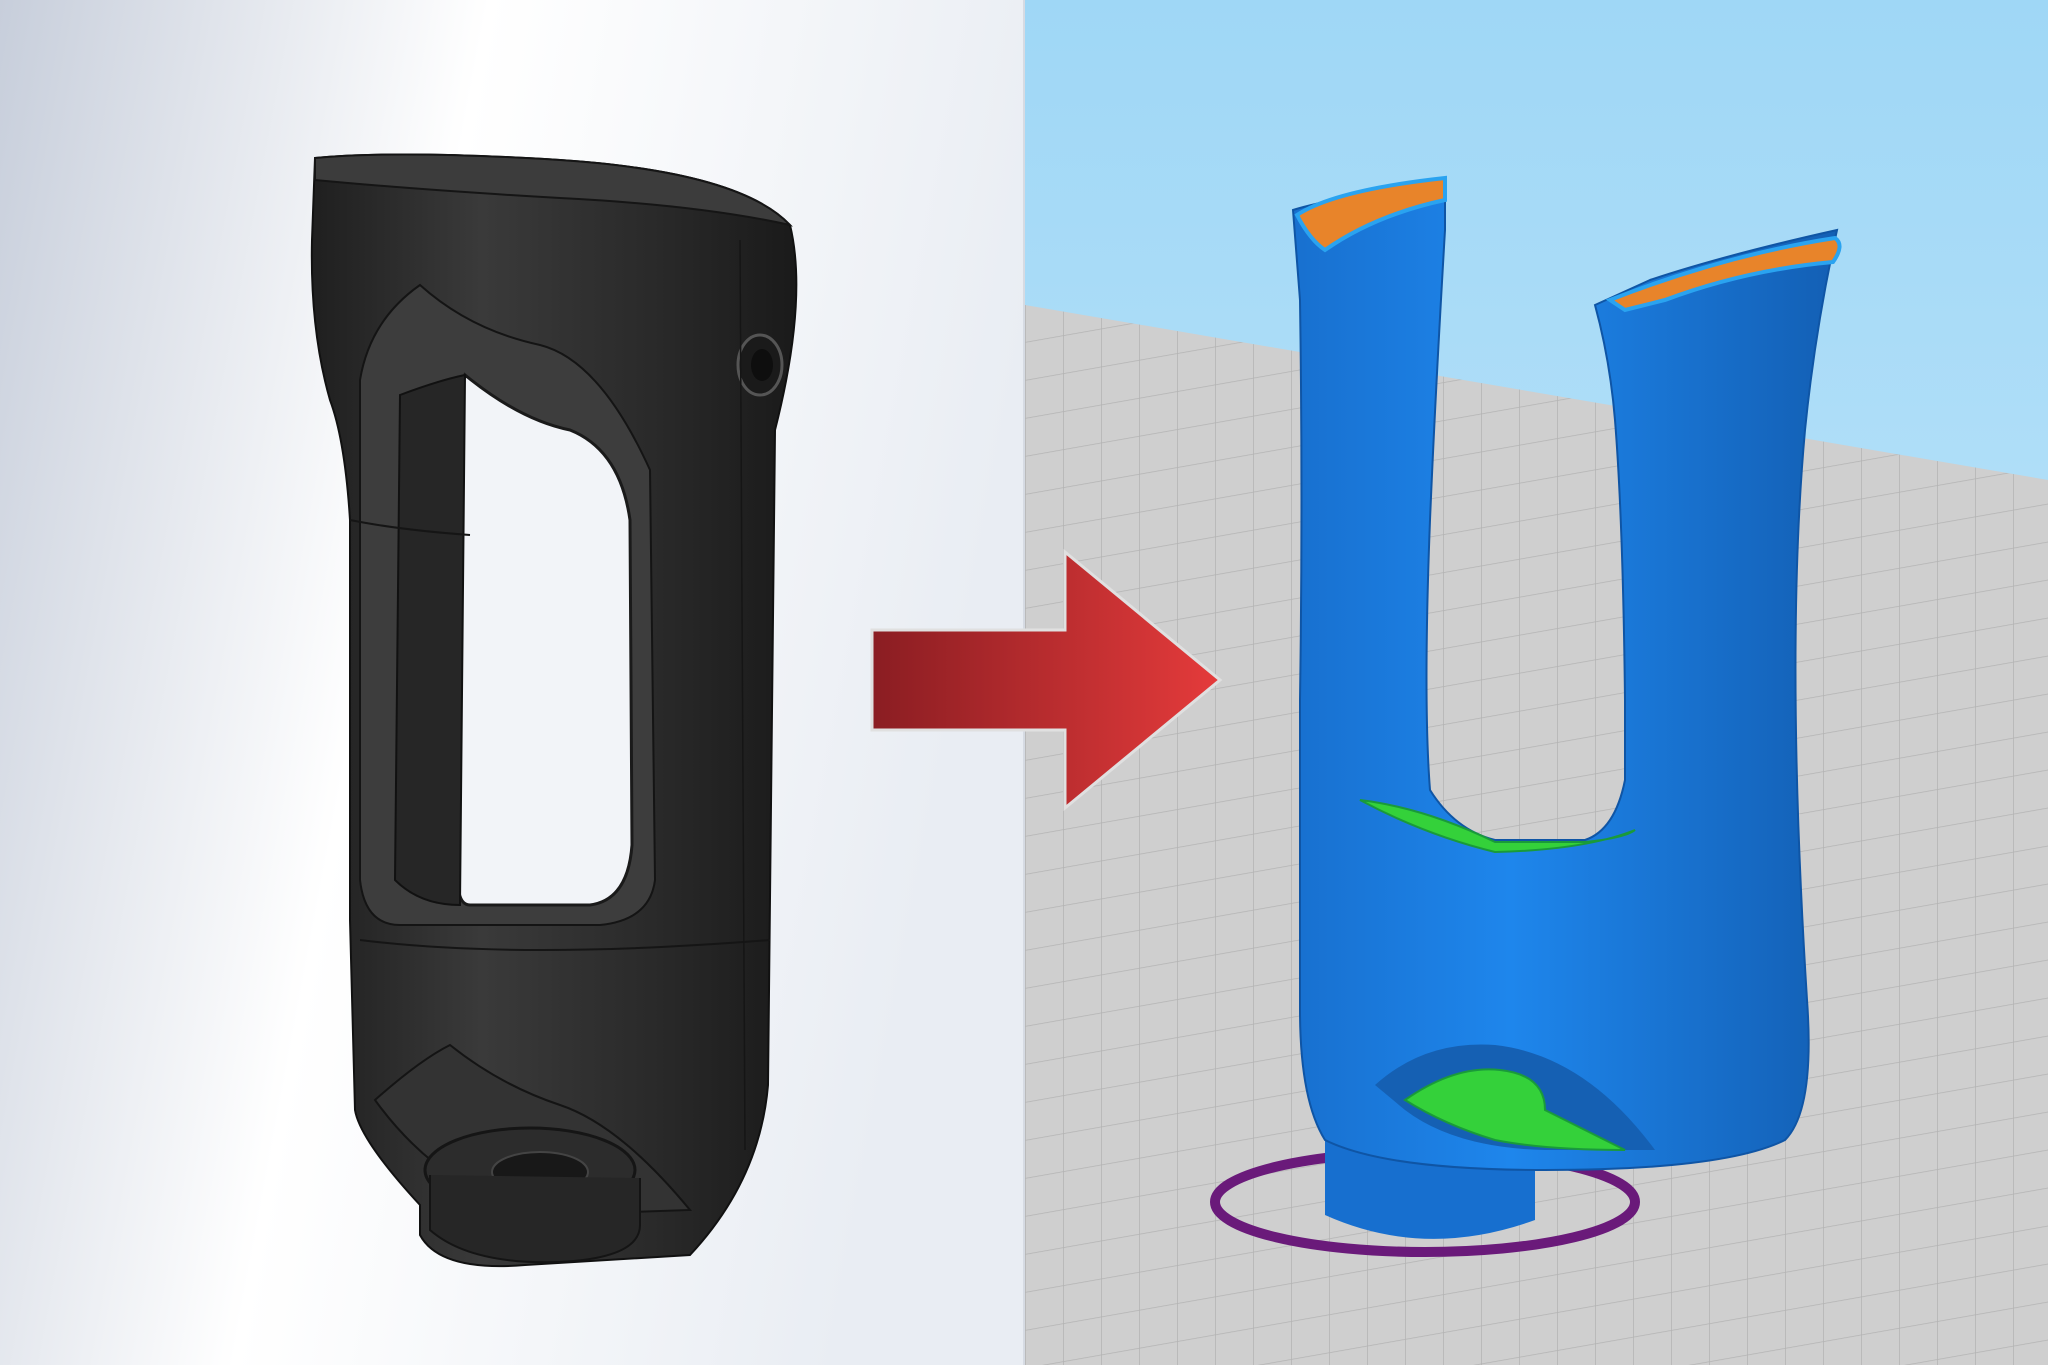 The image size is (2048, 1365). What do you see at coordinates (762, 365) in the screenshot?
I see `cad-side-hole-inner` at bounding box center [762, 365].